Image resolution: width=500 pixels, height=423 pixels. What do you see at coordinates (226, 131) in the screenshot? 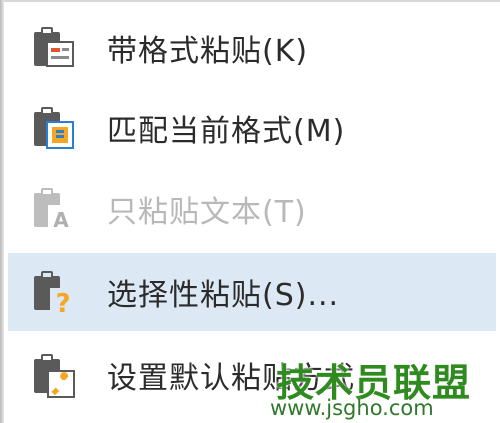
I see `menu-item-label: 匹配当前格式(M)` at bounding box center [226, 131].